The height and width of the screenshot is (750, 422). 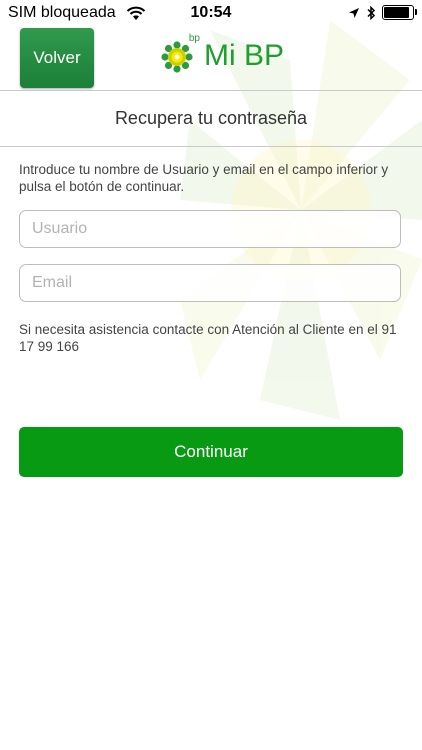 I want to click on bp-logo-text: bp, so click(x=194, y=38).